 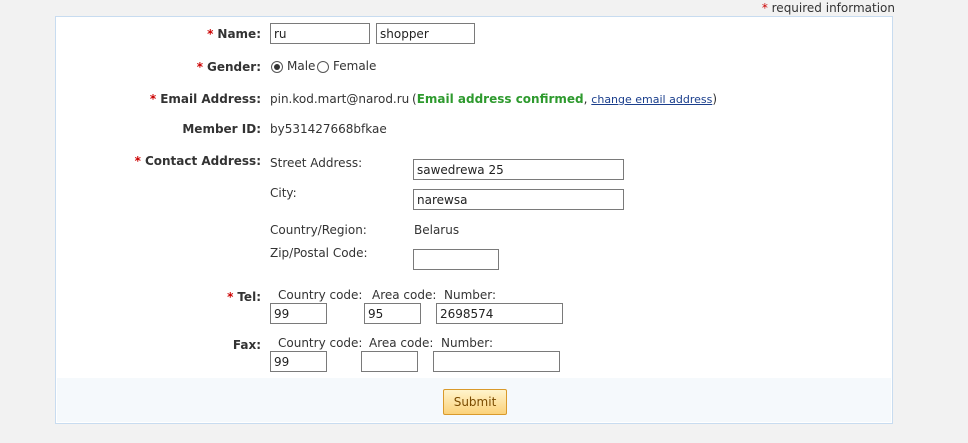 What do you see at coordinates (404, 295) in the screenshot?
I see `tel-area-code-label: Area code:` at bounding box center [404, 295].